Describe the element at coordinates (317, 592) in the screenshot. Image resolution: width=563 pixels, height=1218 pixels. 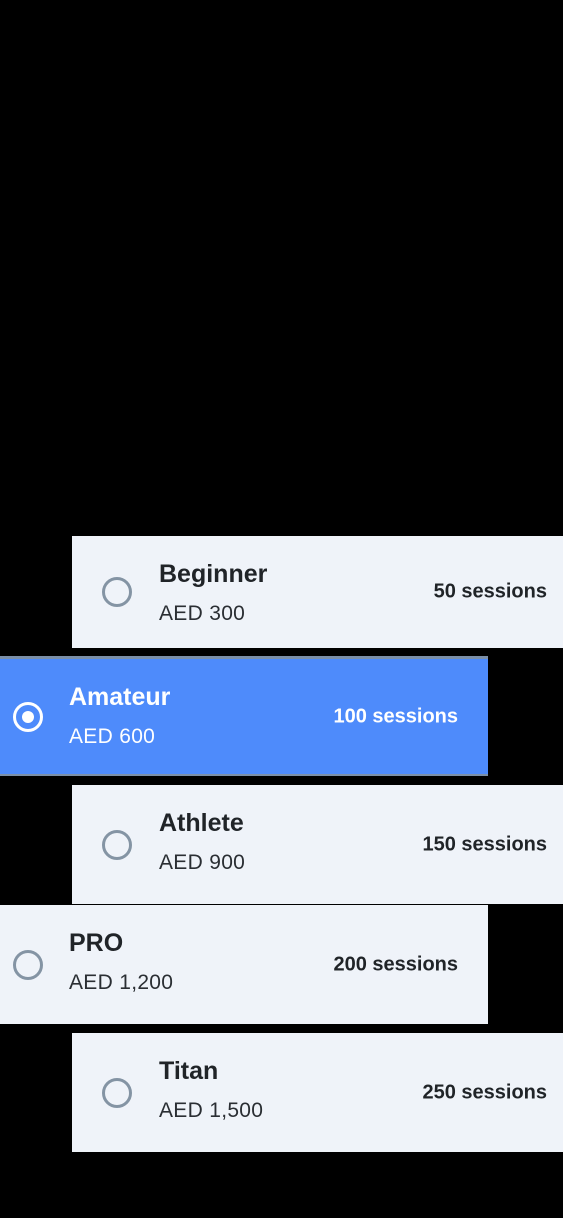
I see `plan-option-beginner: Beginner AED 300 50 sessions` at that location.